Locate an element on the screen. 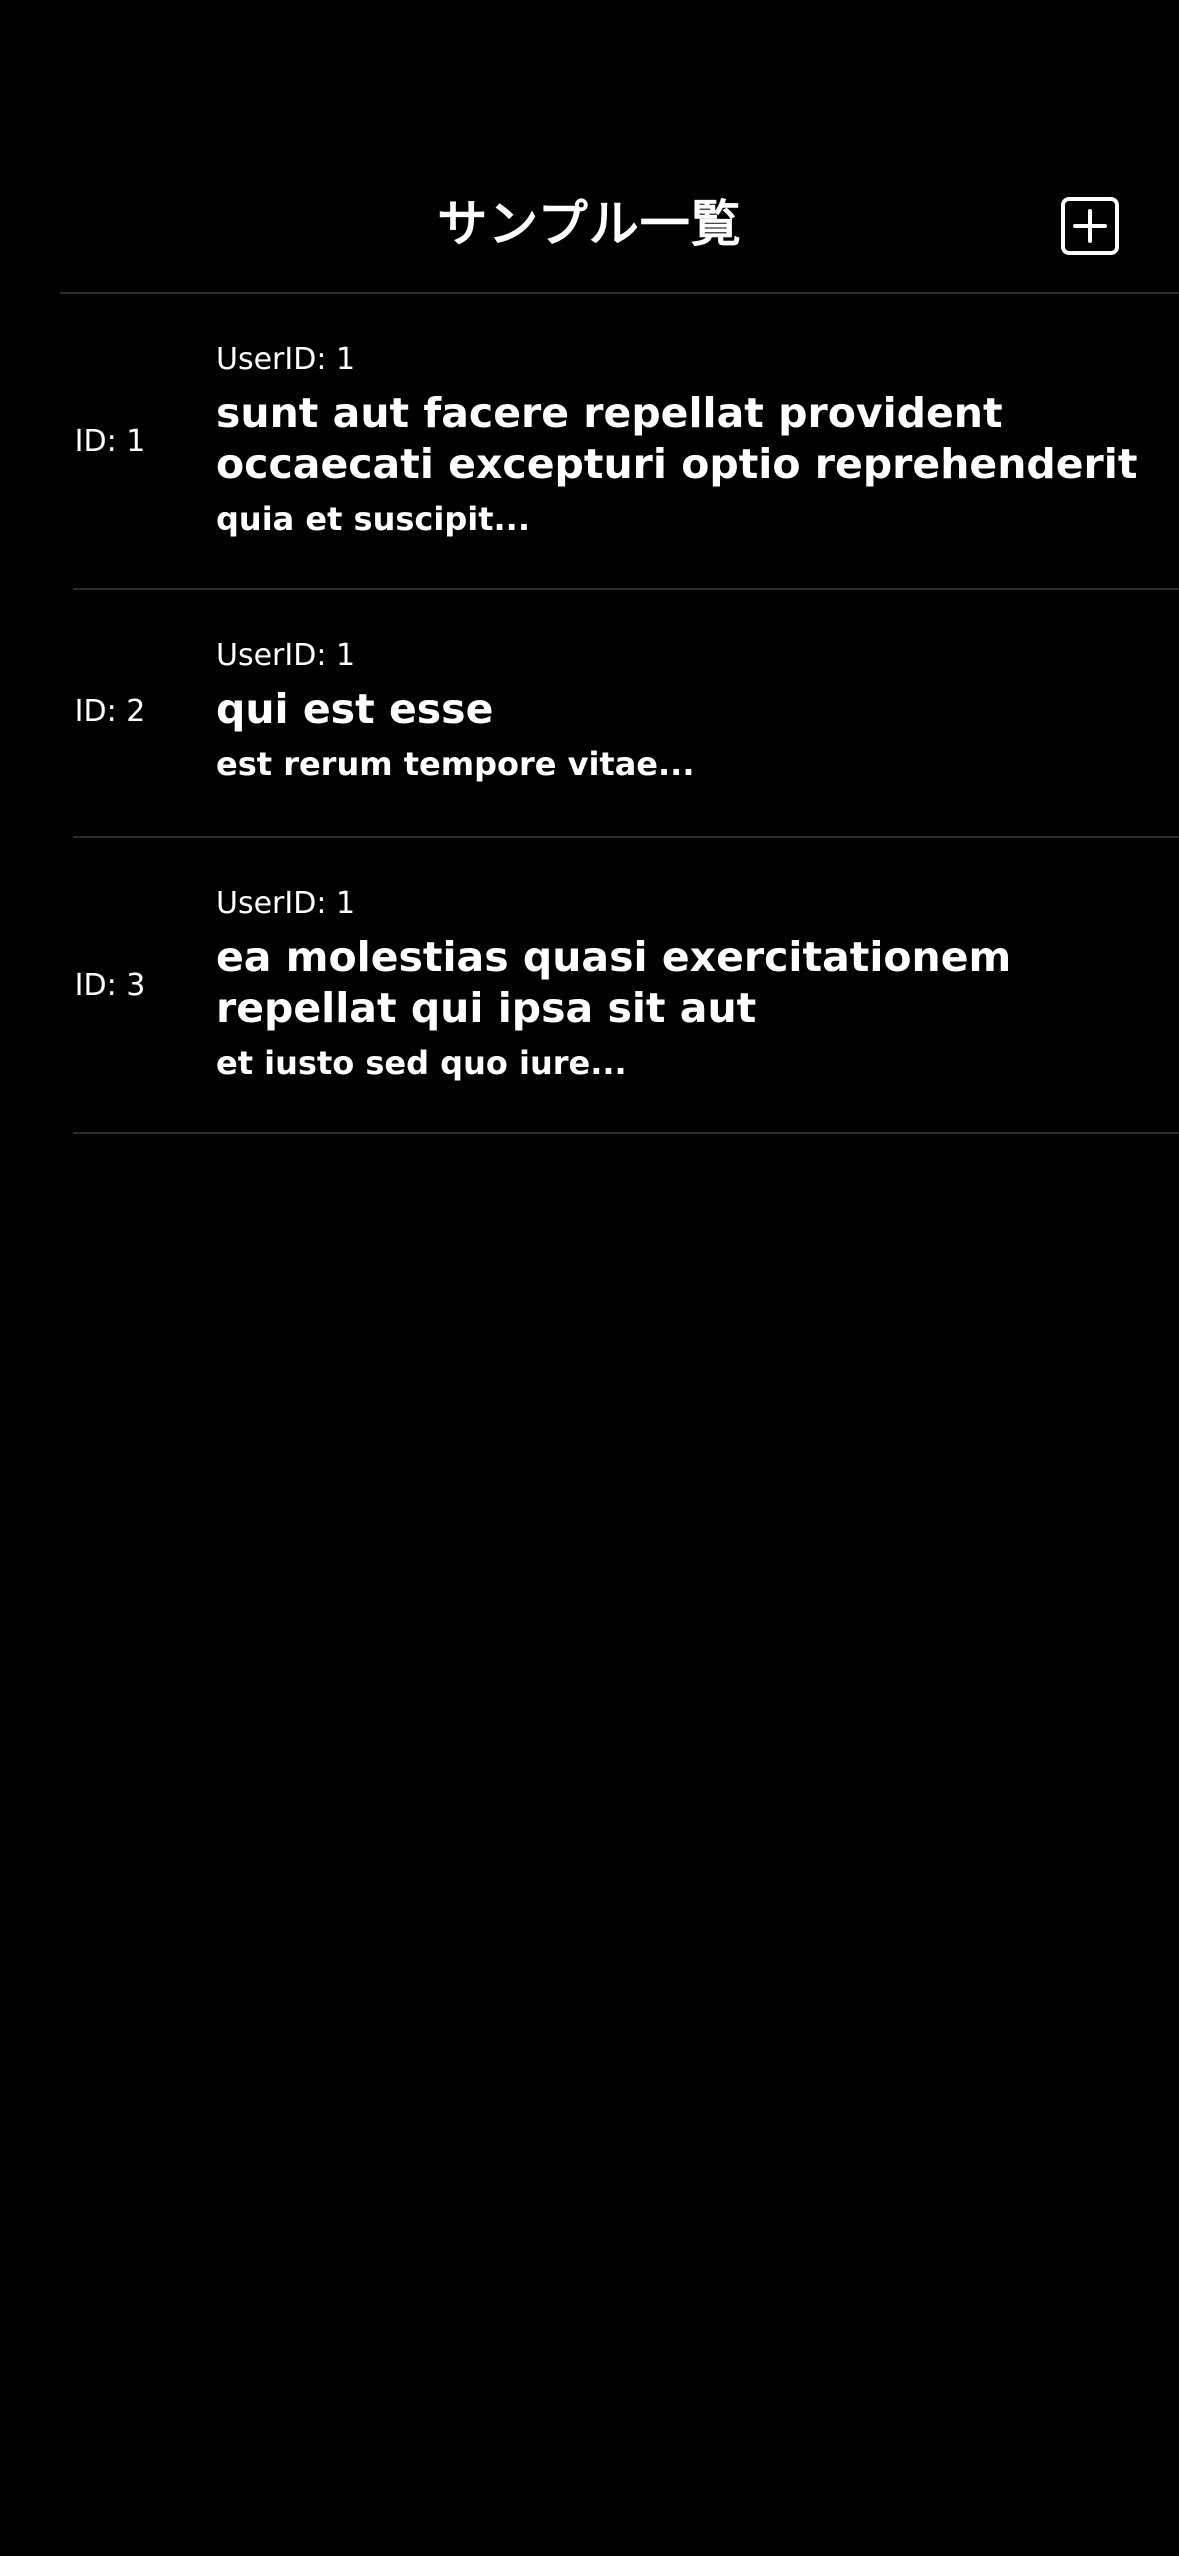  plus-square-icon is located at coordinates (1090, 226).